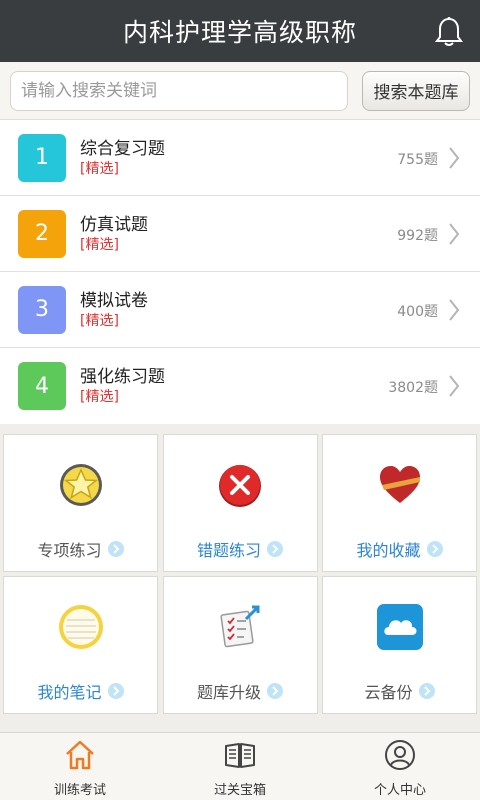  I want to click on tab-personal-center: 个人中心, so click(400, 766).